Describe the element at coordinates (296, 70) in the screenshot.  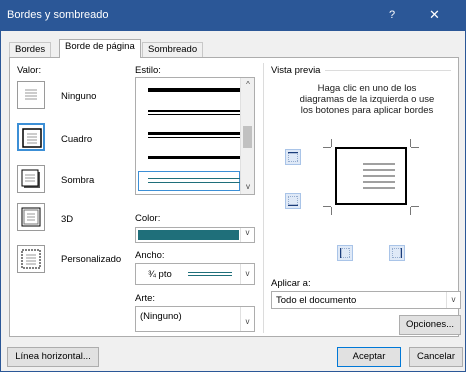
I see `preview-label: Vista previa` at that location.